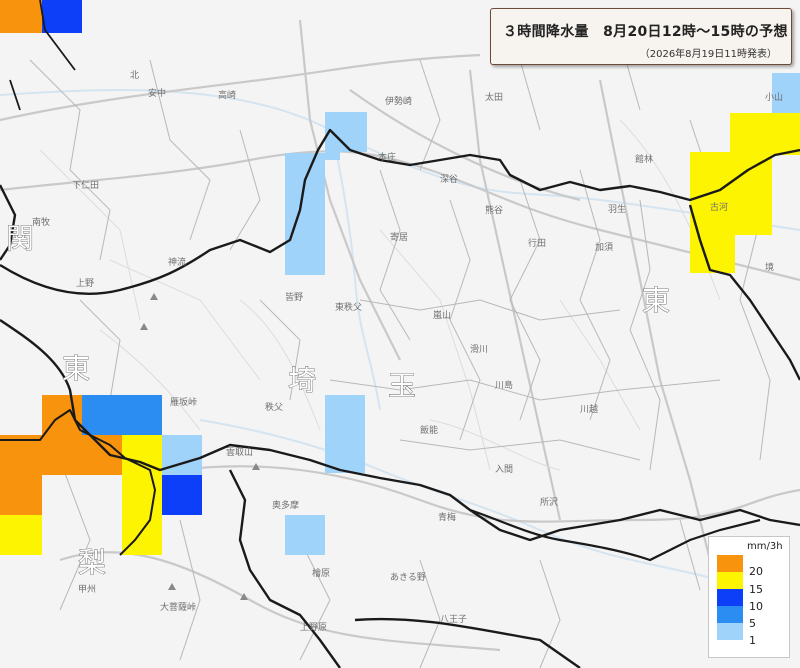 This screenshot has width=800, height=668. I want to click on place-label: 奥多摩, so click(285, 505).